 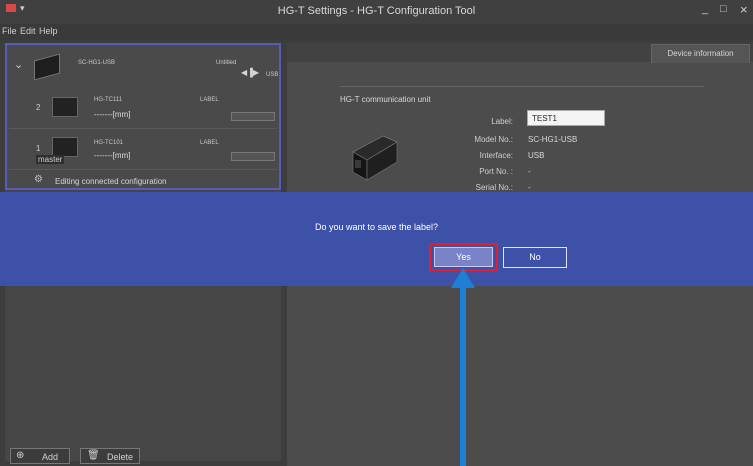 What do you see at coordinates (535, 257) in the screenshot?
I see `no-button: No` at bounding box center [535, 257].